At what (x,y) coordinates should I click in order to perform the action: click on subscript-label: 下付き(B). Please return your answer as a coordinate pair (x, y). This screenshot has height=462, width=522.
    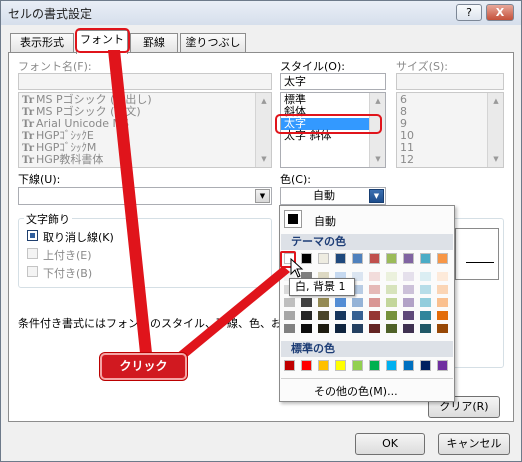
    Looking at the image, I should click on (68, 273).